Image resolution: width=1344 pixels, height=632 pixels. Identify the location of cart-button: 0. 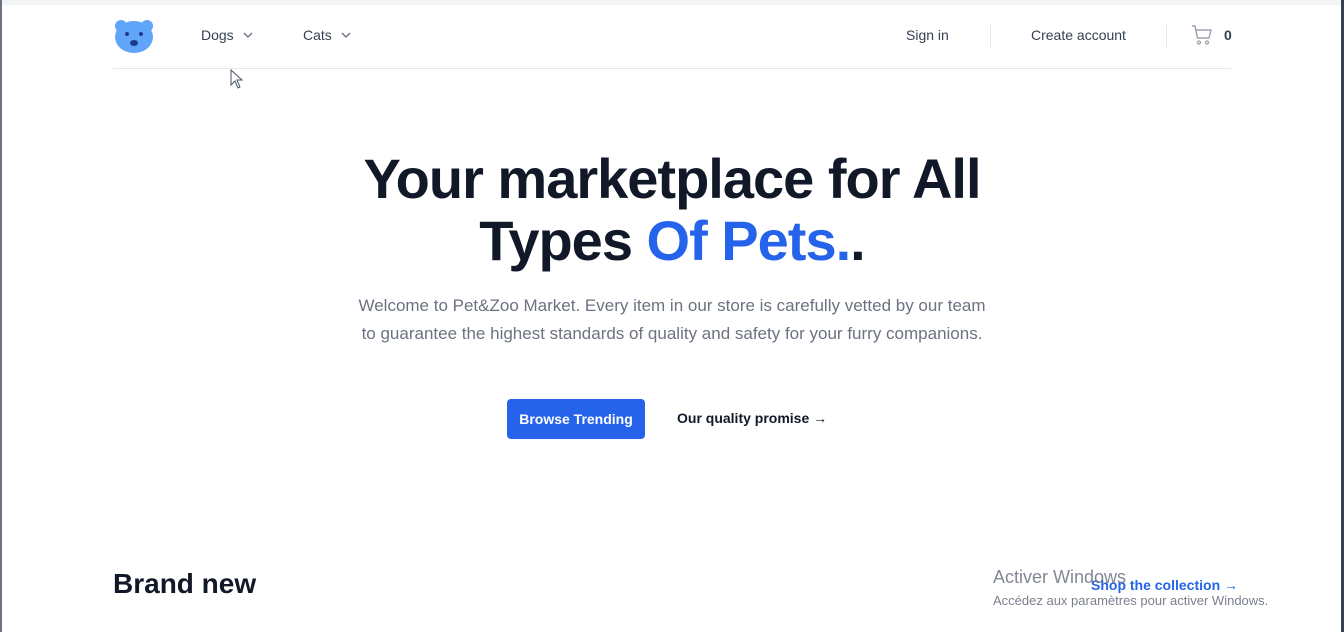
(1211, 35).